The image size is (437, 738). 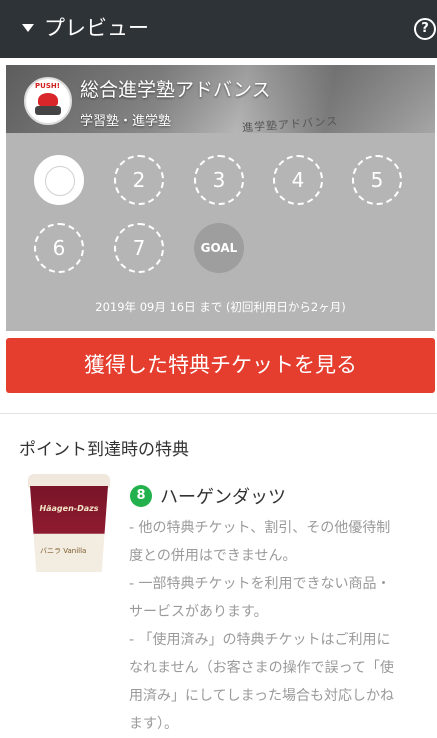 What do you see at coordinates (104, 450) in the screenshot?
I see `rewards-section-title: ポイント到達時の特典` at bounding box center [104, 450].